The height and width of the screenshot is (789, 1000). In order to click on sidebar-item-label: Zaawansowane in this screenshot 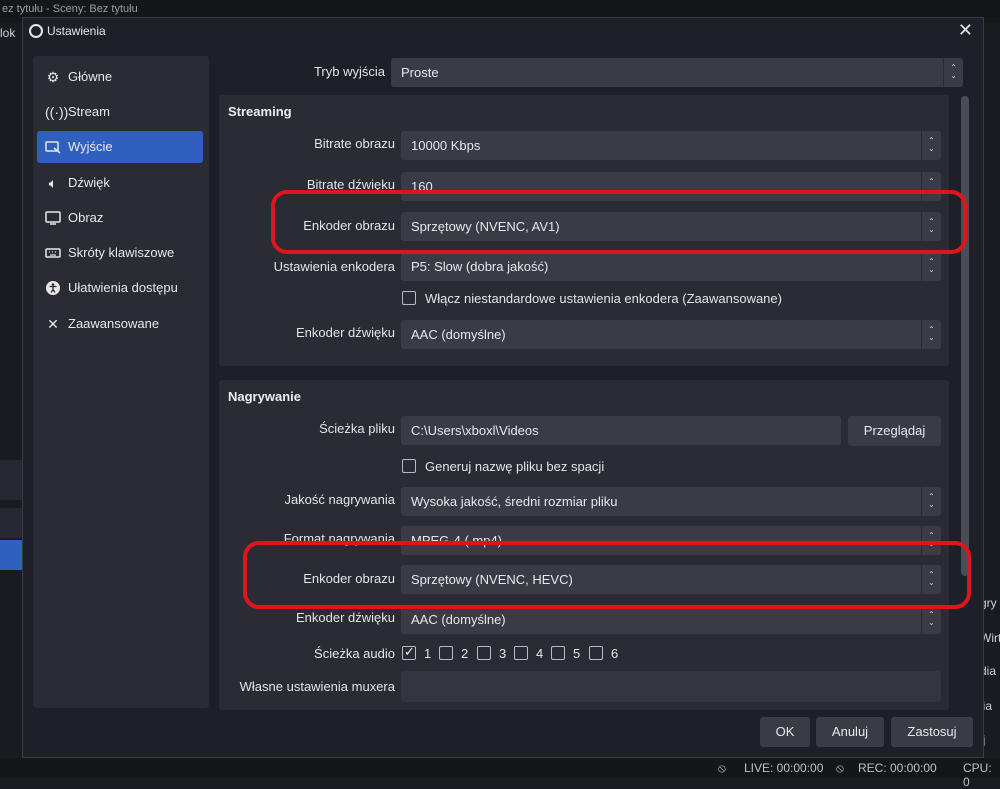, I will do `click(114, 323)`.